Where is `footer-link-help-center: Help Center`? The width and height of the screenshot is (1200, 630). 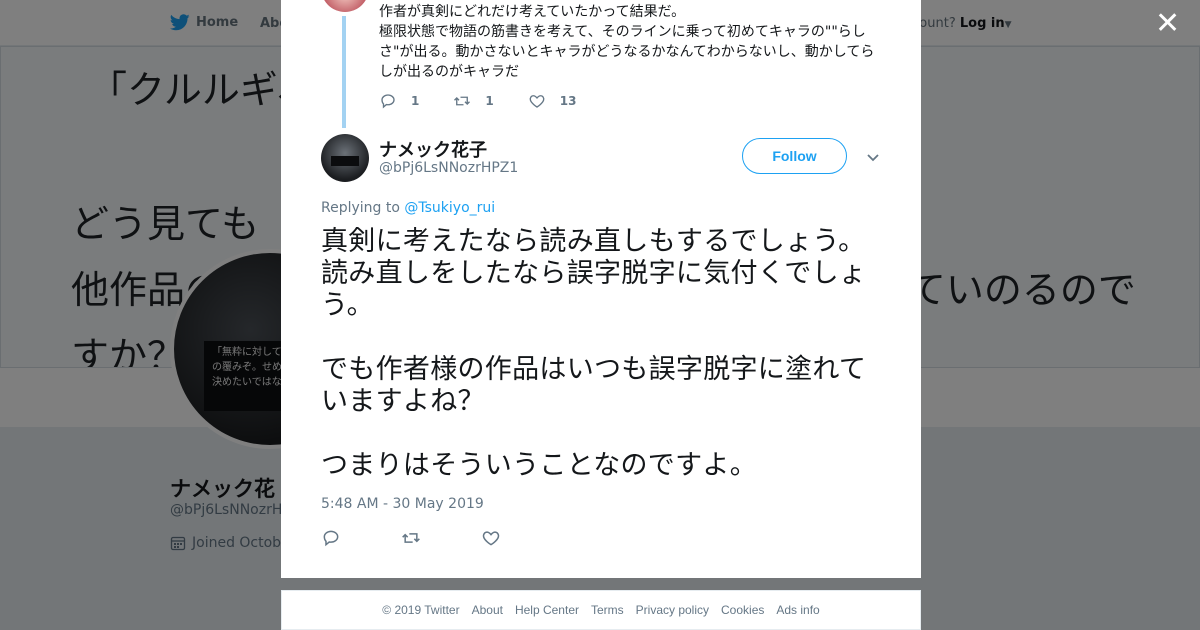 footer-link-help-center: Help Center is located at coordinates (547, 610).